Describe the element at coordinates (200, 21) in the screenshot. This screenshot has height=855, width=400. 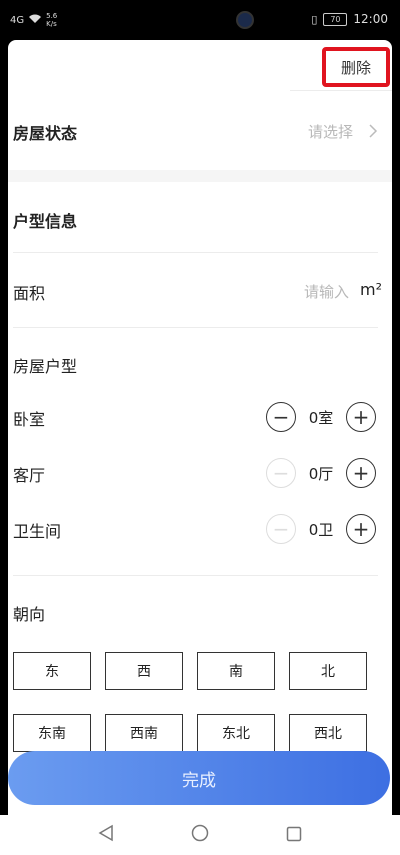
I see `status-bar: 4G 5.6 K/s ▯ 70 12:00` at that location.